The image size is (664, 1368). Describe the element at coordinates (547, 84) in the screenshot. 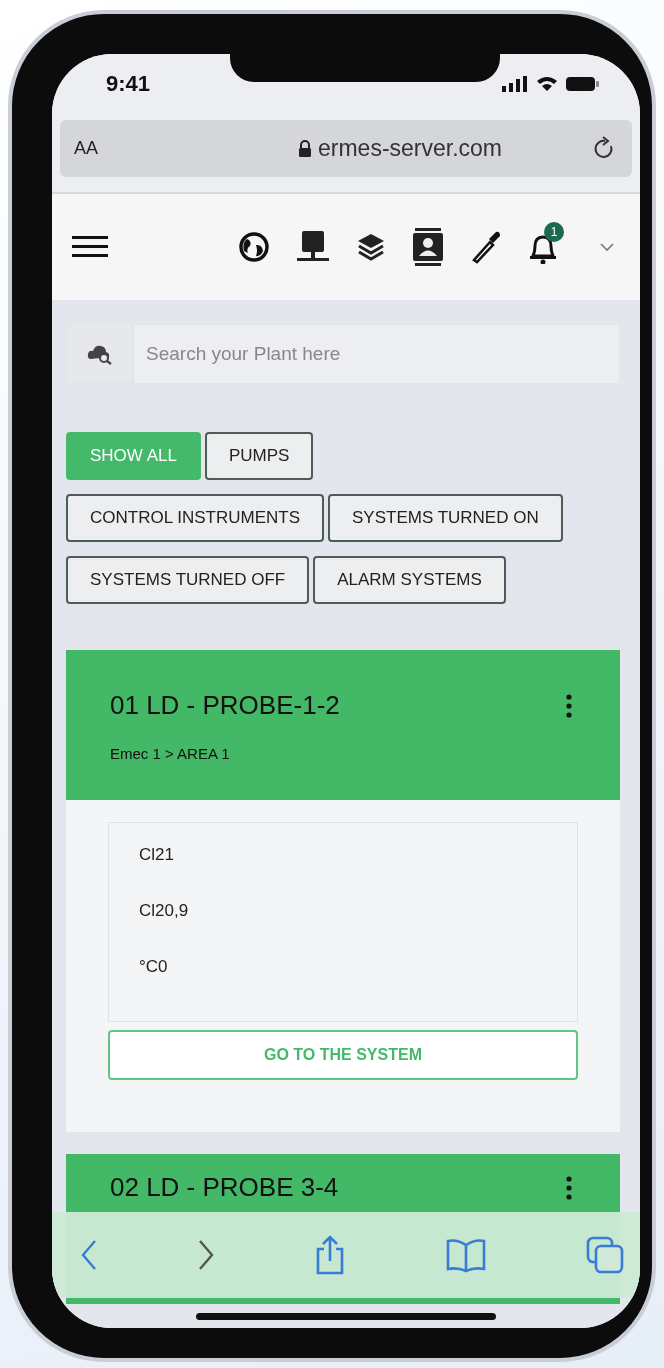

I see `wifi-icon` at that location.